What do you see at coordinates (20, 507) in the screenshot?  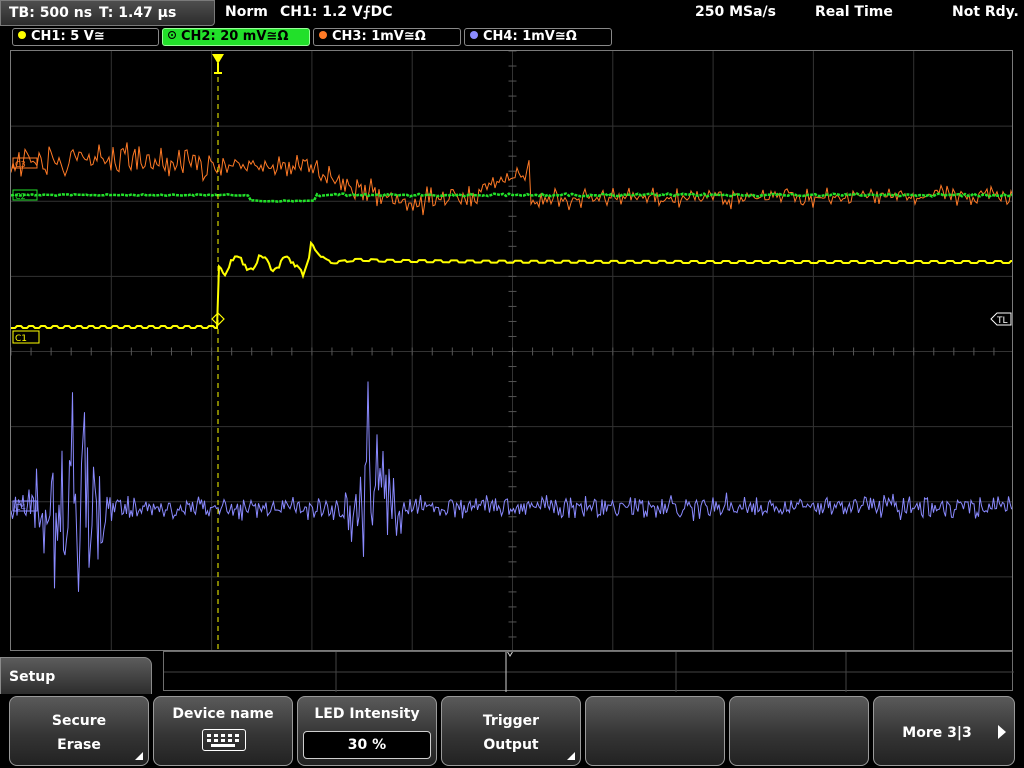 I see `ch4-marker-label: C4` at bounding box center [20, 507].